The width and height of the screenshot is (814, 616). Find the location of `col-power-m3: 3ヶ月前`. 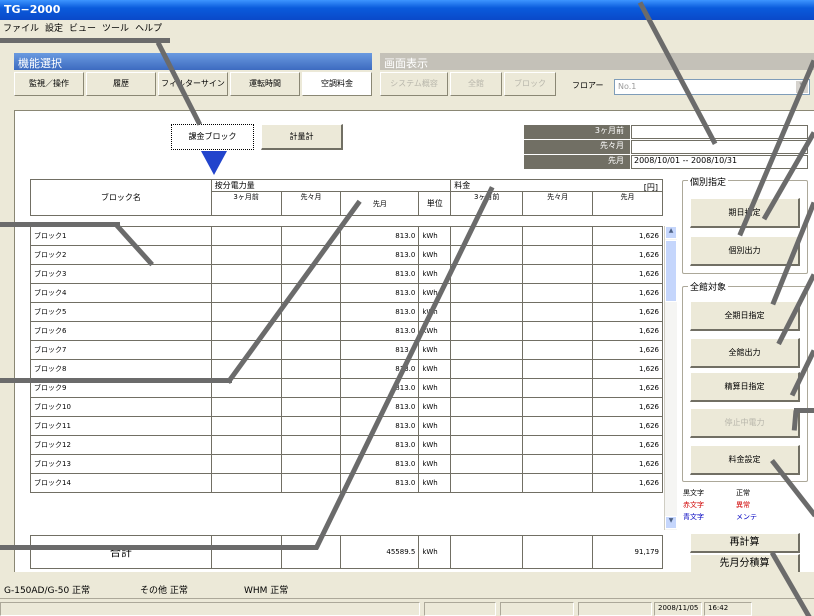

col-power-m3: 3ヶ月前 is located at coordinates (246, 203).